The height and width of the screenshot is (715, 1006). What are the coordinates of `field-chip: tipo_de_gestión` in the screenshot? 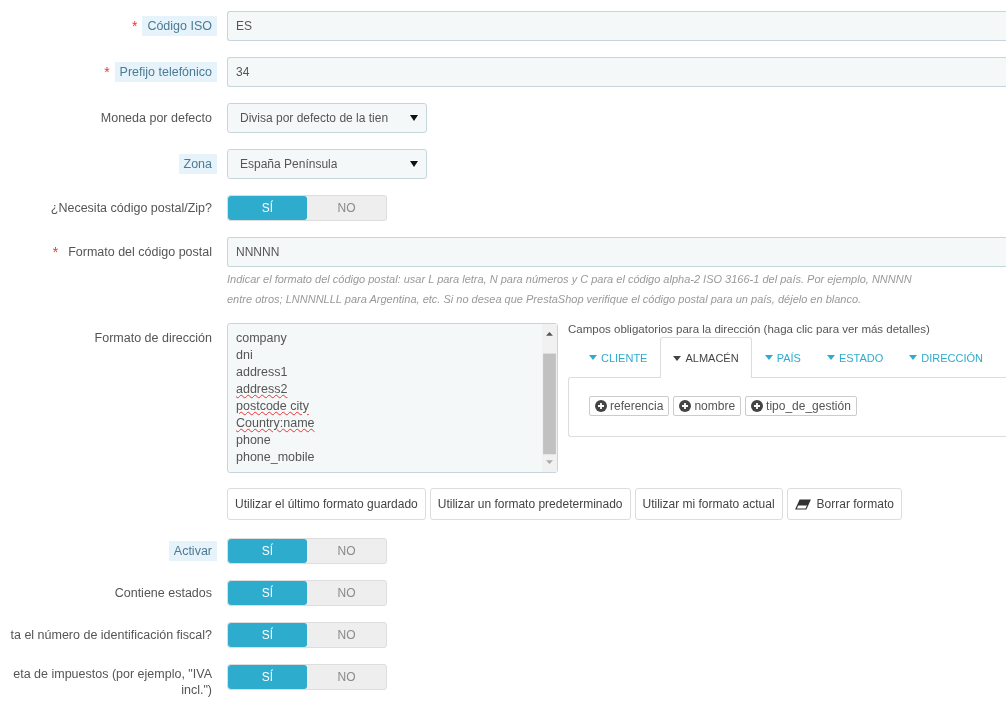 It's located at (801, 406).